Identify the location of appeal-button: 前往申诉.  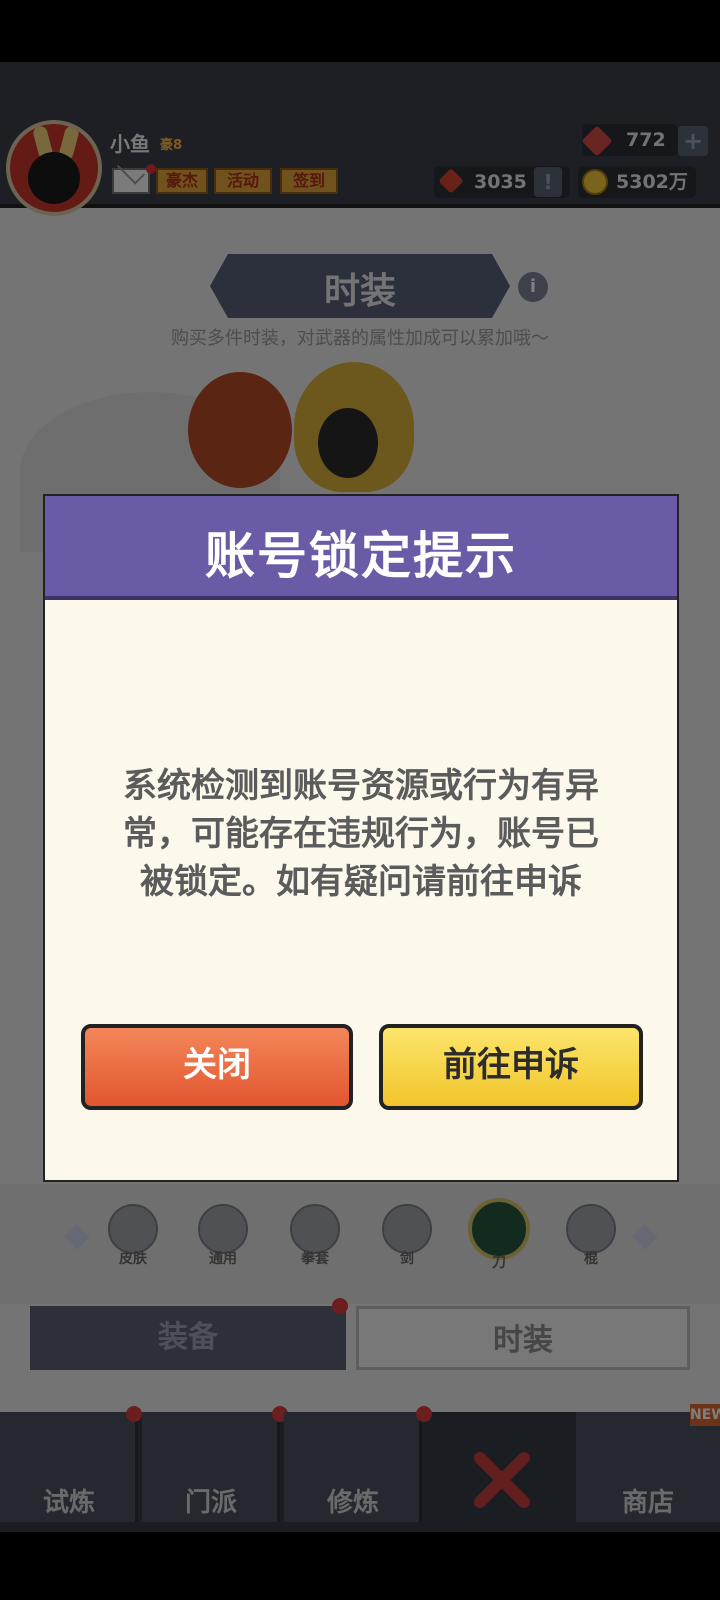
(511, 1067).